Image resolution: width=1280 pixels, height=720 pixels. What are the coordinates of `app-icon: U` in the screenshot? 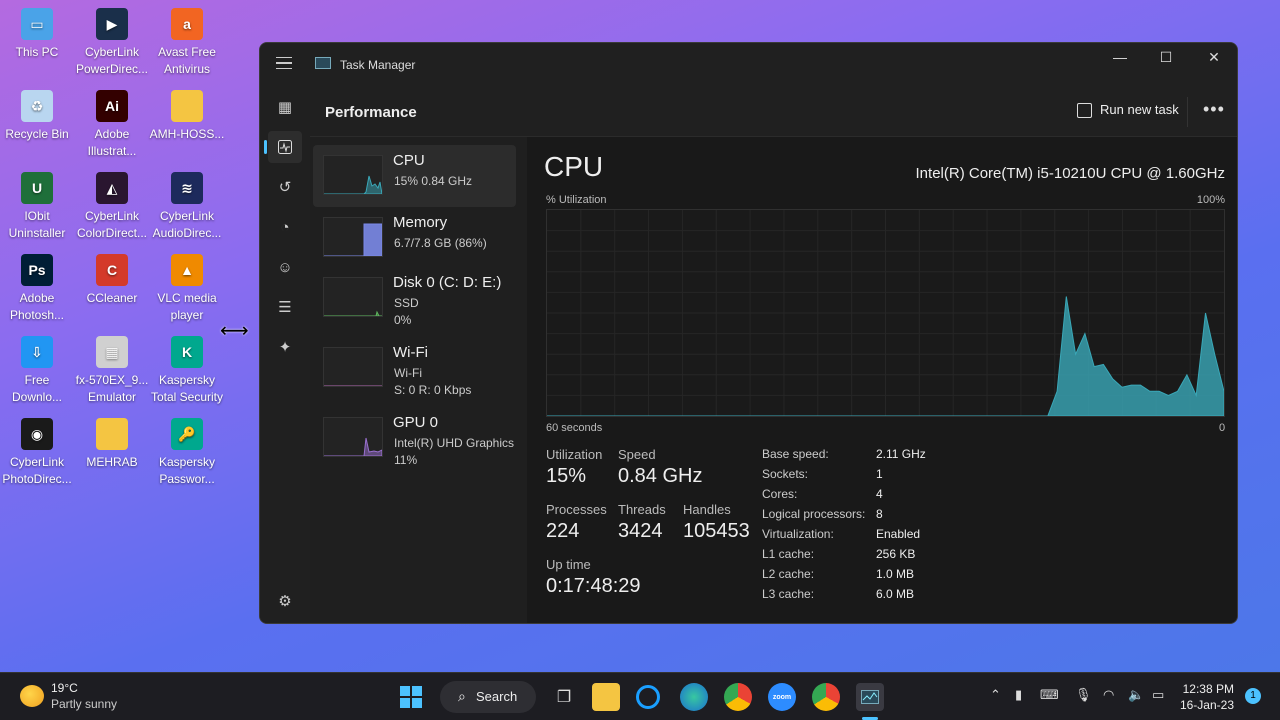 It's located at (37, 188).